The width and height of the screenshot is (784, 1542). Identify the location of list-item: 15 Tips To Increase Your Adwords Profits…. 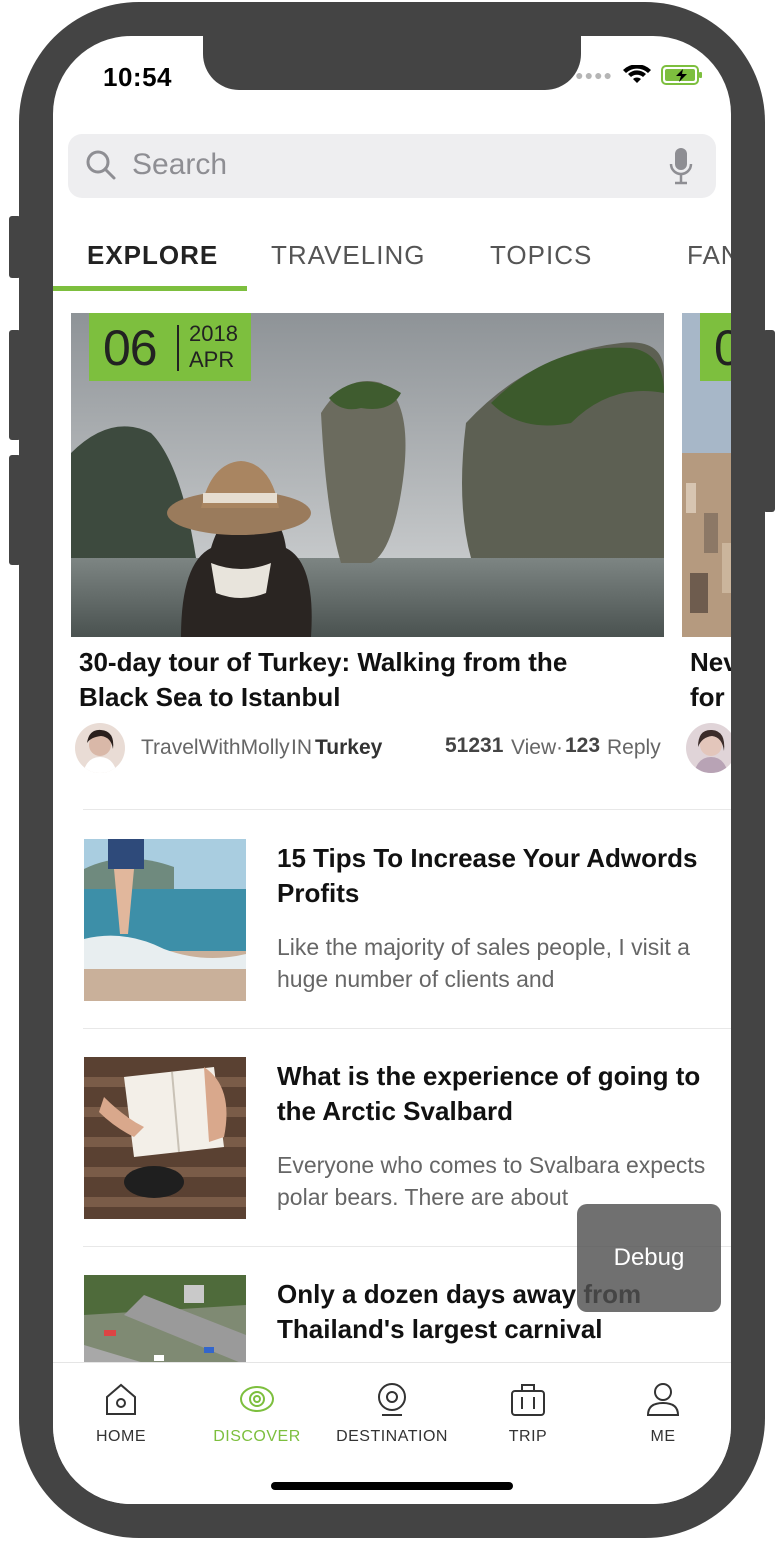
(407, 920).